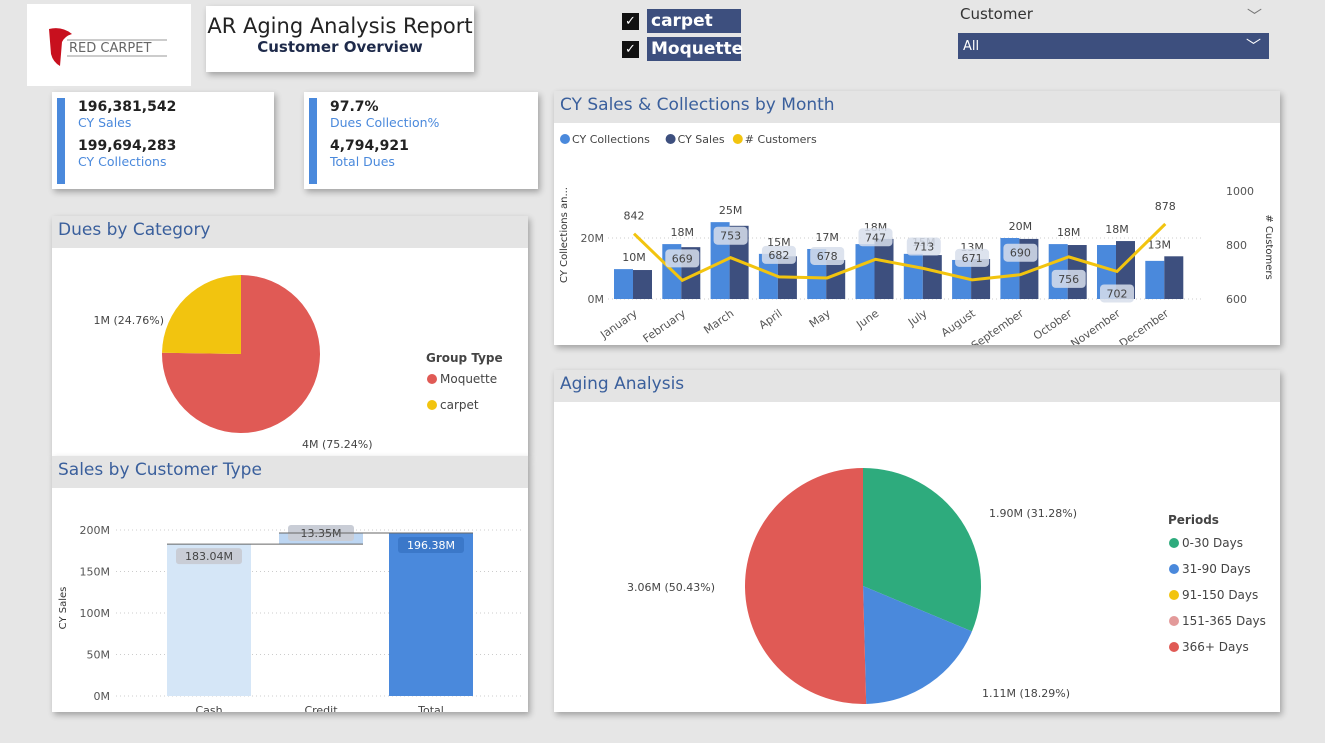 The height and width of the screenshot is (743, 1325). I want to click on kpi-label: CY Collections, so click(122, 161).